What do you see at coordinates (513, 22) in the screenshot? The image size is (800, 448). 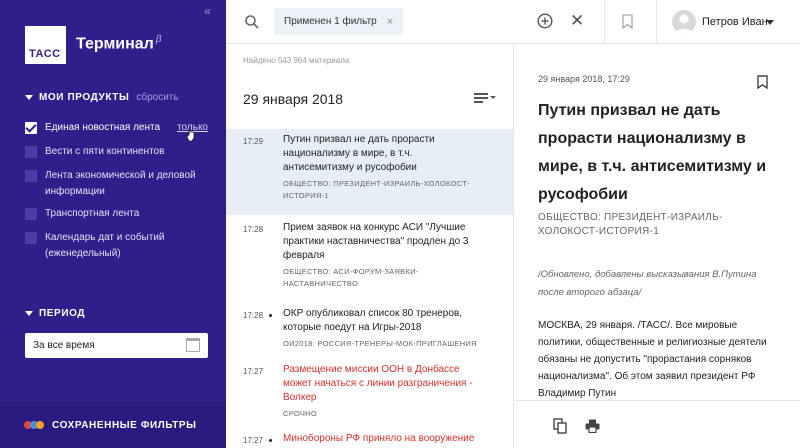 I see `top-bar: Применен 1 фильтр × ✕ Петров Иван` at bounding box center [513, 22].